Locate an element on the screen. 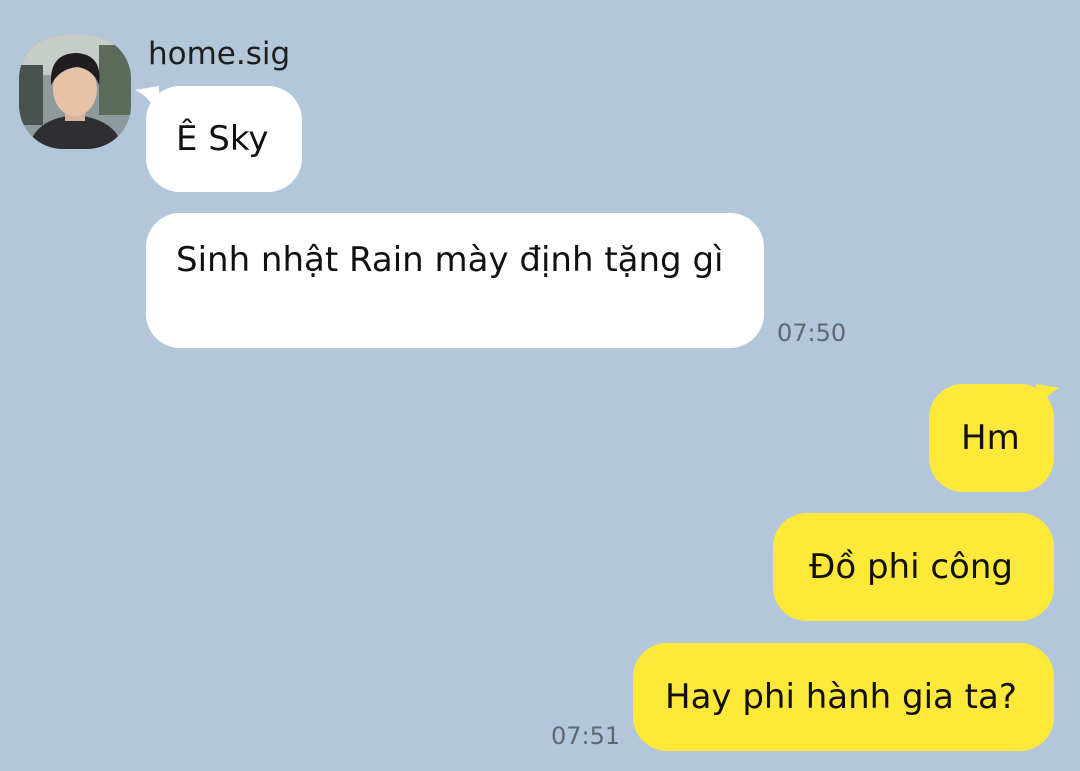 Image resolution: width=1080 pixels, height=771 pixels. outgoing-message-bubble: Hay phi hành gia ta? is located at coordinates (843, 697).